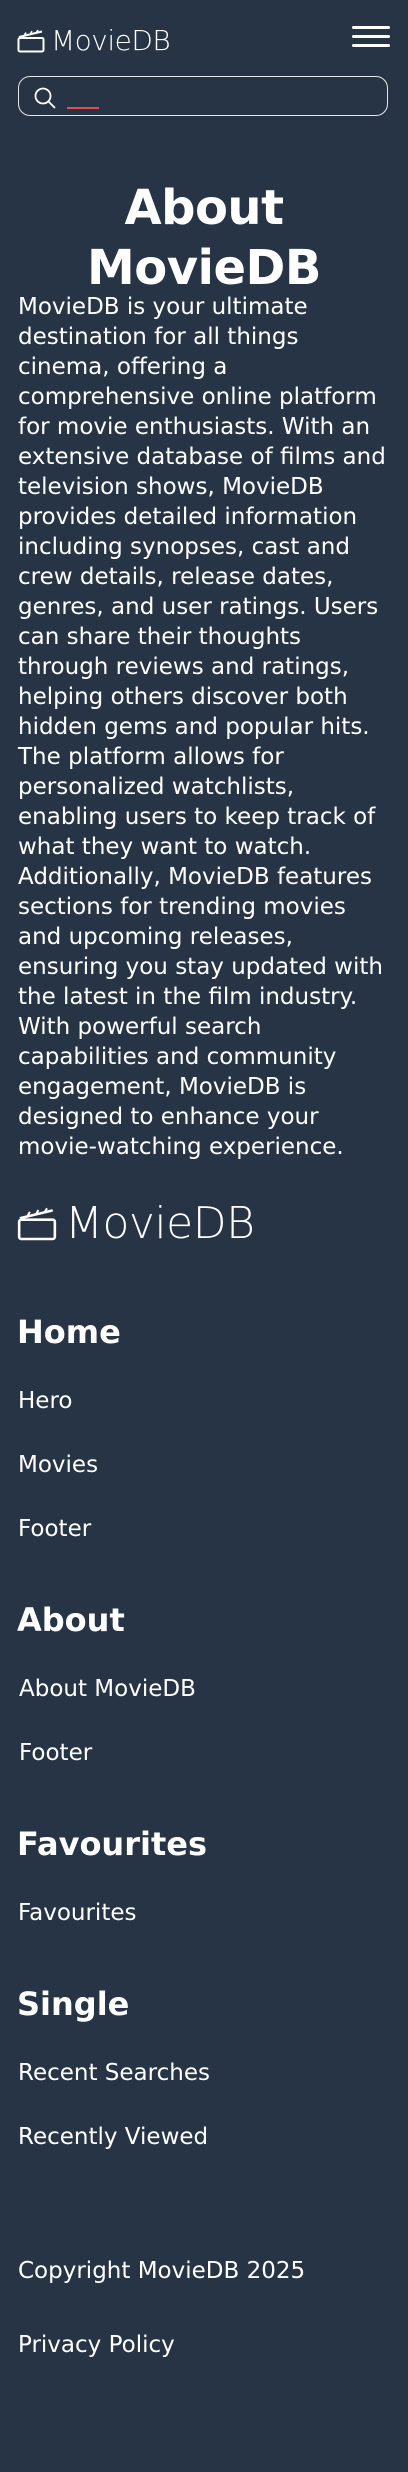 Image resolution: width=408 pixels, height=2472 pixels. I want to click on footer-heading-single: Single, so click(73, 2004).